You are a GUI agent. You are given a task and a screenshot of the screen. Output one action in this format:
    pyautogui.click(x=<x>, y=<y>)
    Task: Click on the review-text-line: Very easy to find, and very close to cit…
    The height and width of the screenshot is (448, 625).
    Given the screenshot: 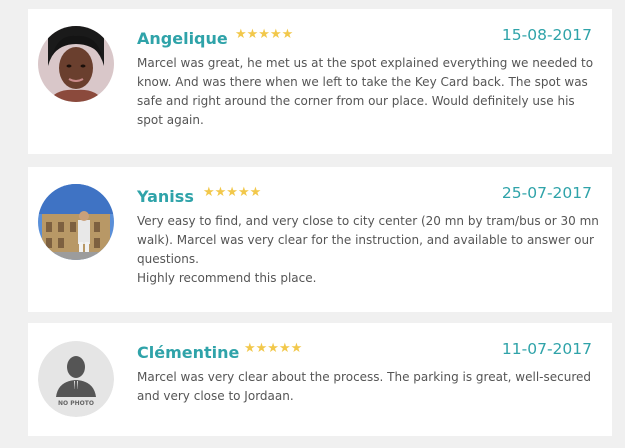 What is the action you would take?
    pyautogui.click(x=368, y=240)
    